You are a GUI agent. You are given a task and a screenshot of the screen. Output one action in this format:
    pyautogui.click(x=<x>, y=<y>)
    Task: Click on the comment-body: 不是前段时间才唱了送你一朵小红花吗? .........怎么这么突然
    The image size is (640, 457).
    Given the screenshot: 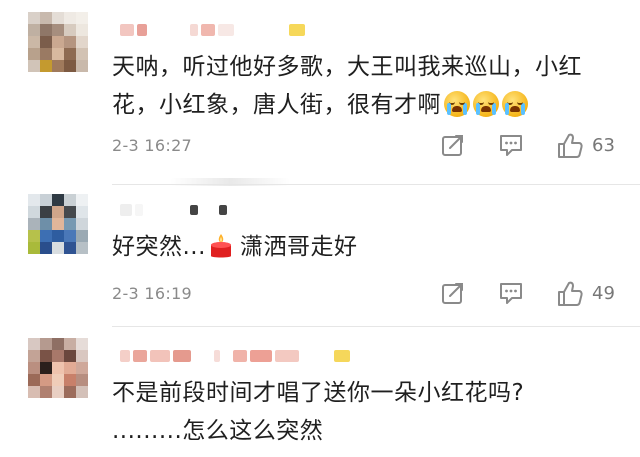 What is the action you would take?
    pyautogui.click(x=318, y=412)
    